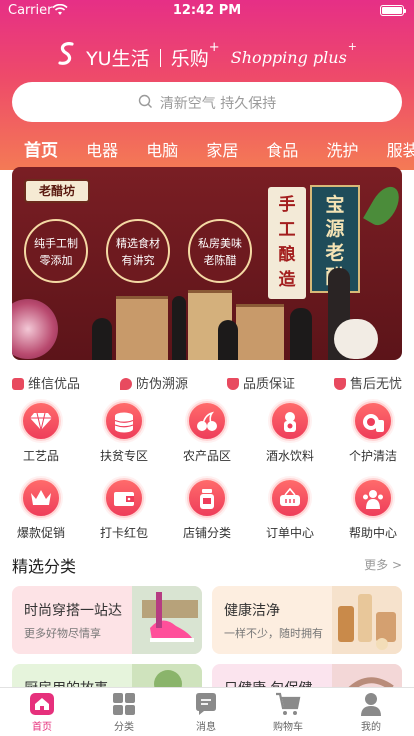 This screenshot has height=736, width=414. I want to click on category-tabs: 首页 电器 电脑 家居 食品 洗护 服装 农产, so click(219, 148).